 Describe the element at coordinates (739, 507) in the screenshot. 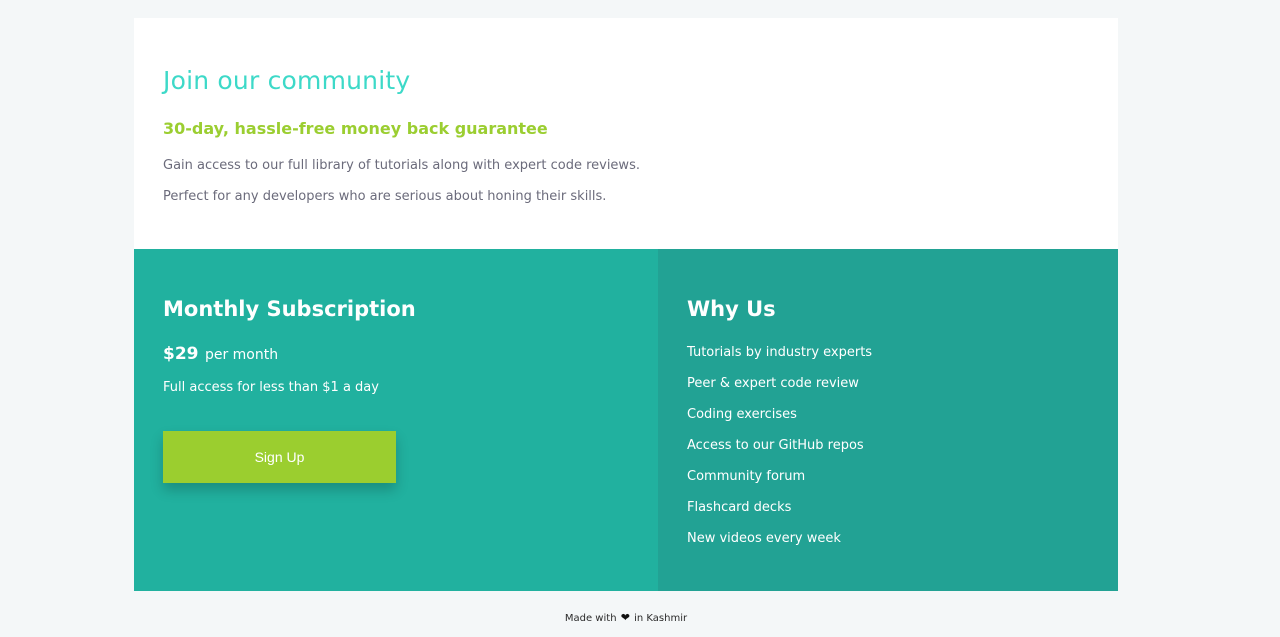

I see `list-item: Flashcard decks` at that location.